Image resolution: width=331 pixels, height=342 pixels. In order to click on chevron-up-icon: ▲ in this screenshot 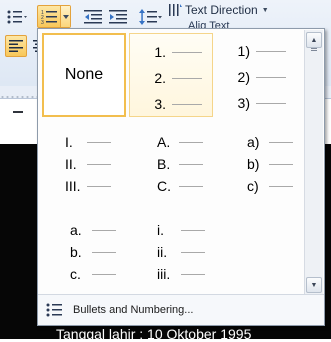, I will do `click(314, 40)`.